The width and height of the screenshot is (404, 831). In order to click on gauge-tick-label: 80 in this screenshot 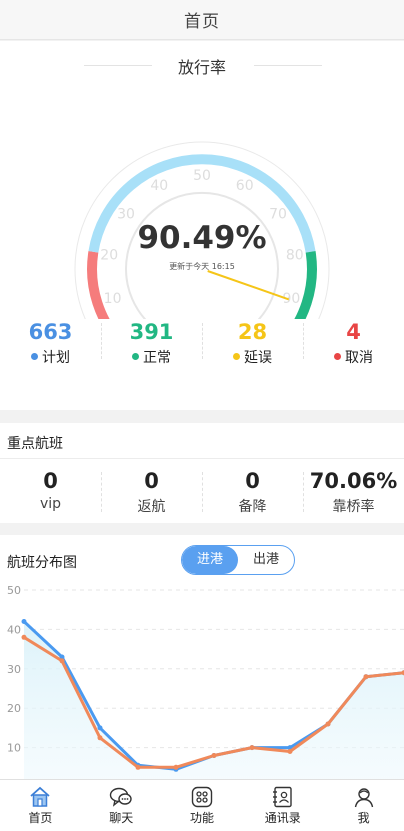, I will do `click(295, 255)`.